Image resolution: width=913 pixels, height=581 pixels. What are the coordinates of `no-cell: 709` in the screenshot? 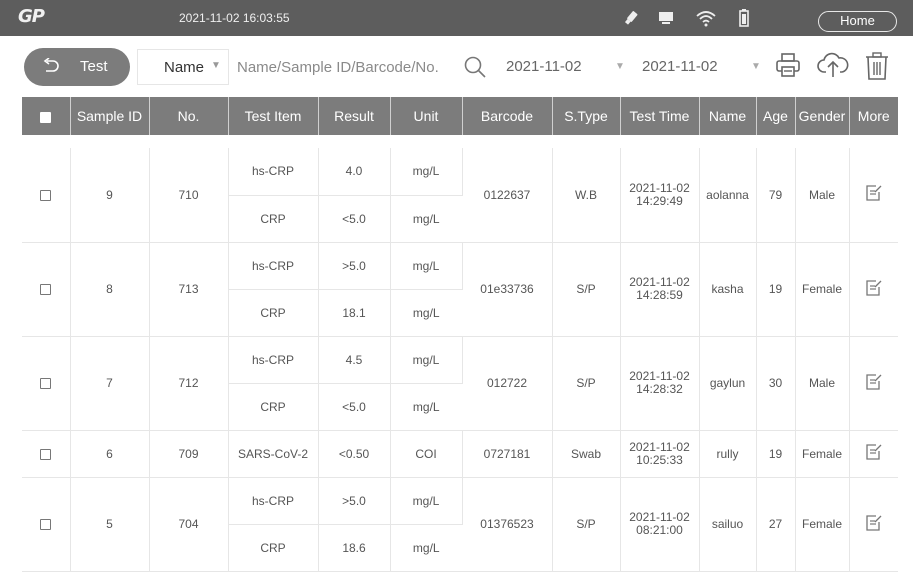 It's located at (189, 454).